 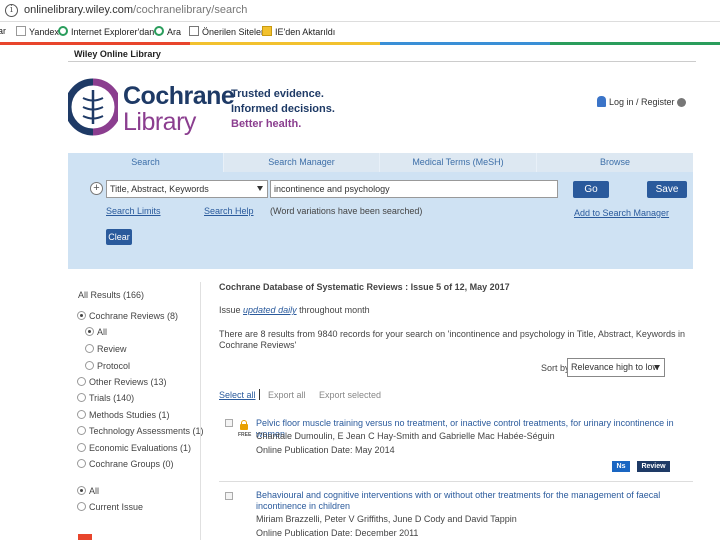 What do you see at coordinates (96, 188) in the screenshot?
I see `add-row-icon: +` at bounding box center [96, 188].